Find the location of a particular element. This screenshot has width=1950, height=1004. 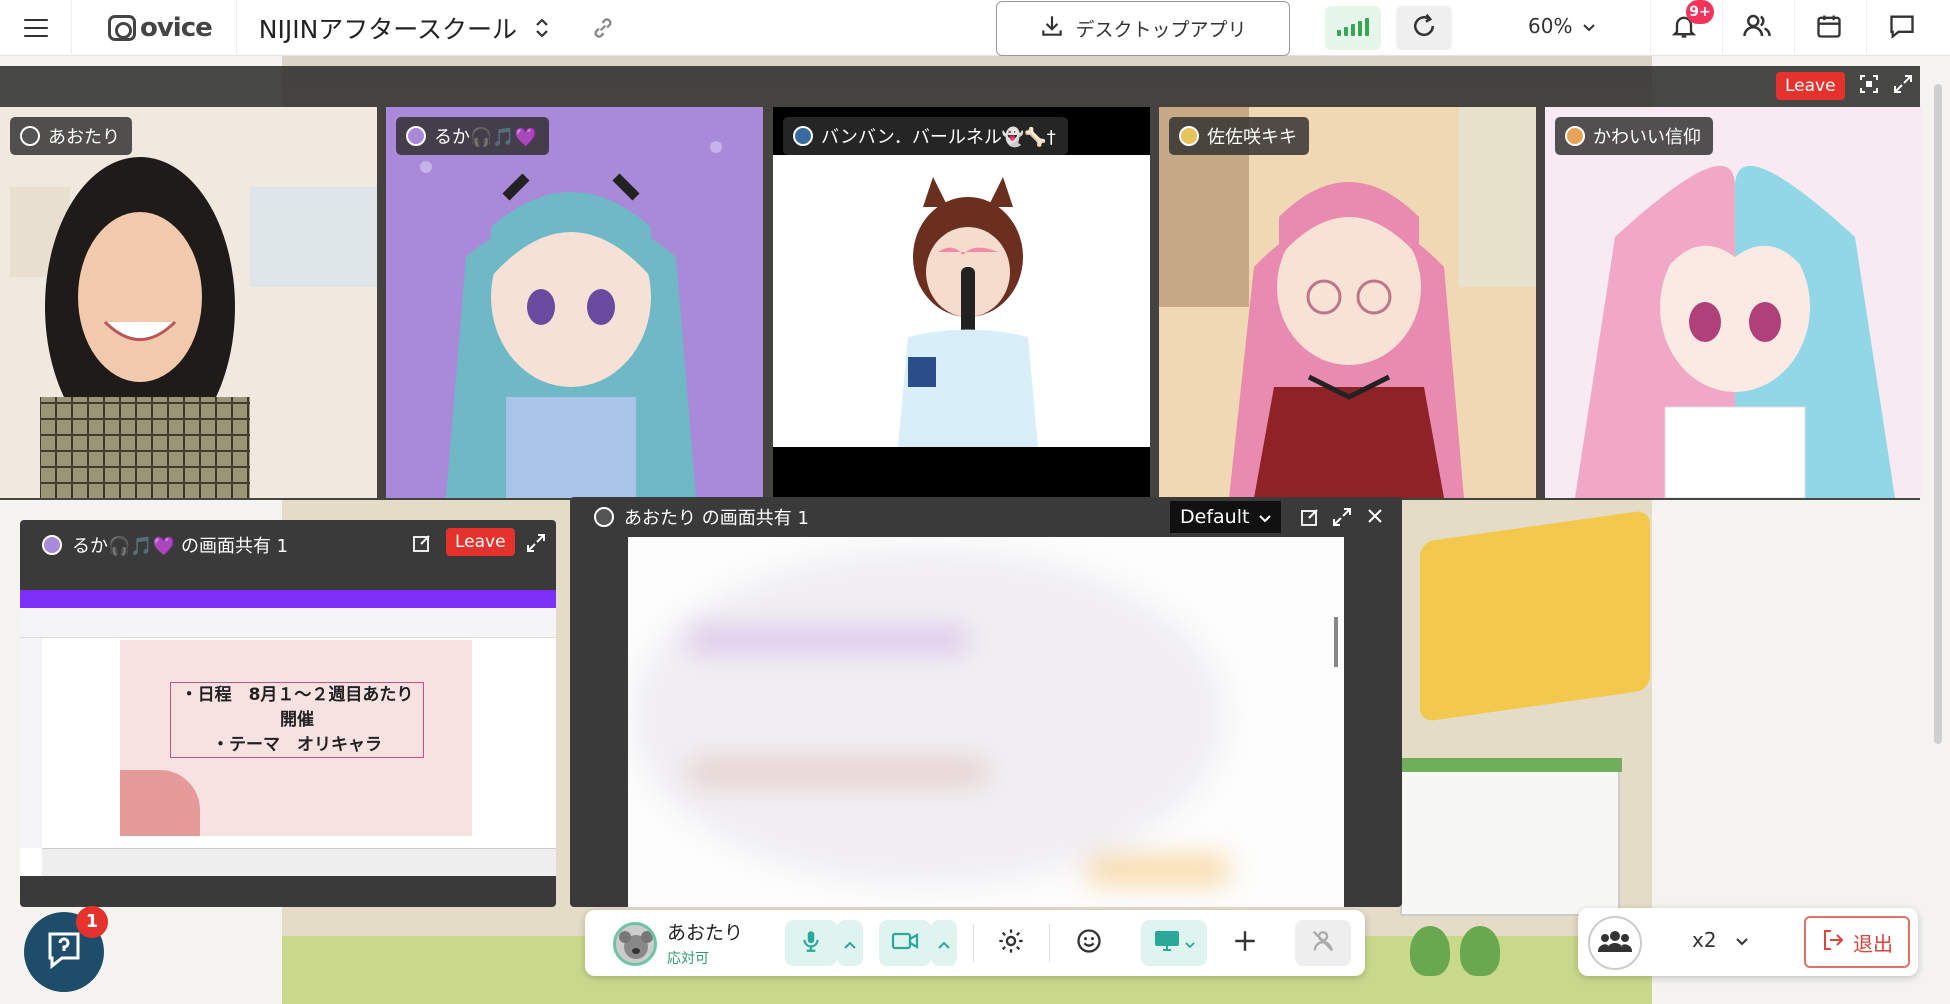

help-chat-icon is located at coordinates (64, 952).